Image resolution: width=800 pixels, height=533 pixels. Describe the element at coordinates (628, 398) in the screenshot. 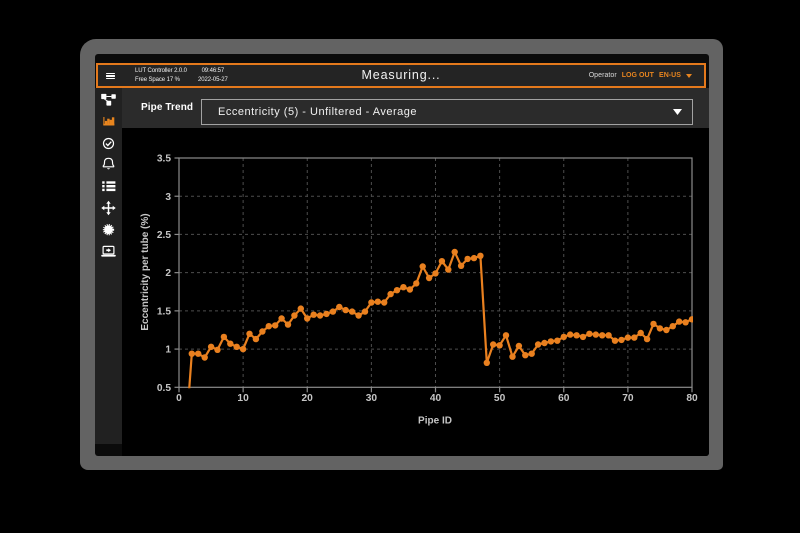

I see `svg-text: 70` at that location.